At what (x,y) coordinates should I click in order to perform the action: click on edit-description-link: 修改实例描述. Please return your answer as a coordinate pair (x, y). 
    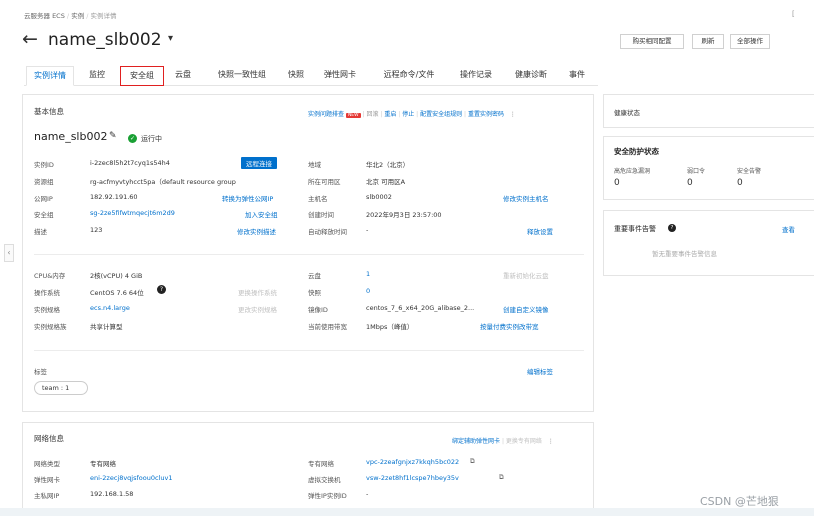
    Looking at the image, I should click on (256, 231).